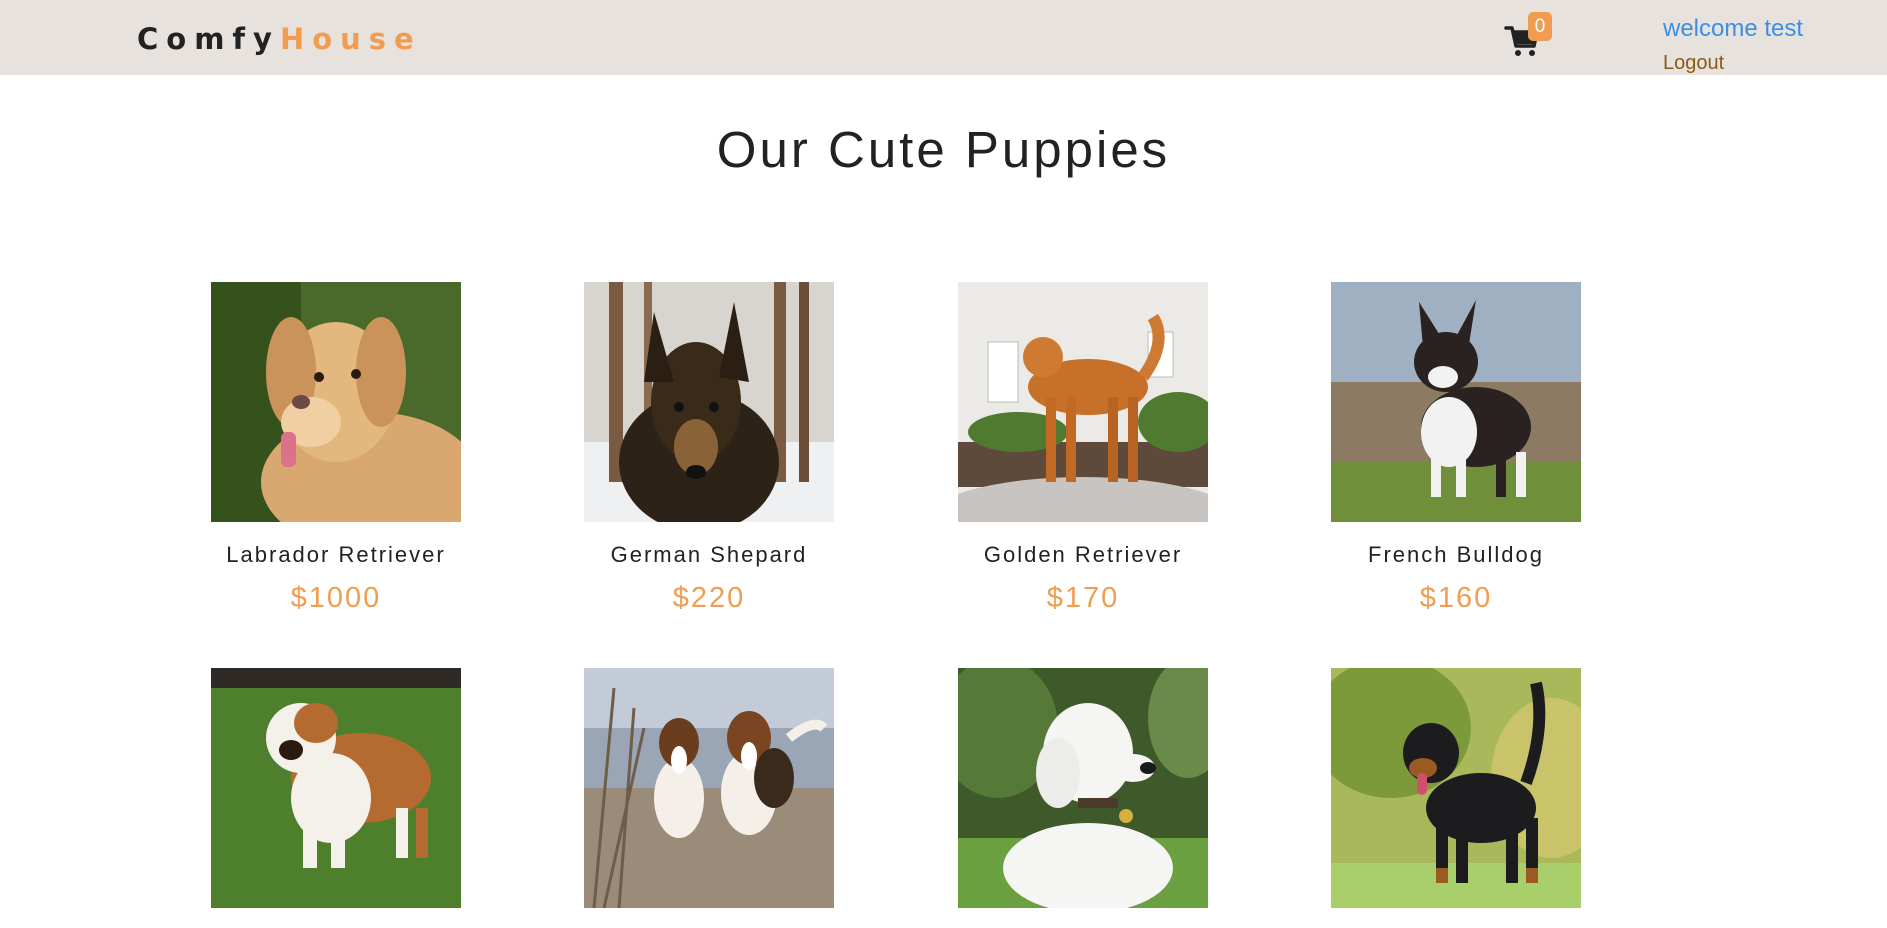  I want to click on product-card-golden-retriever: Golden Retriever $170, so click(1083, 448).